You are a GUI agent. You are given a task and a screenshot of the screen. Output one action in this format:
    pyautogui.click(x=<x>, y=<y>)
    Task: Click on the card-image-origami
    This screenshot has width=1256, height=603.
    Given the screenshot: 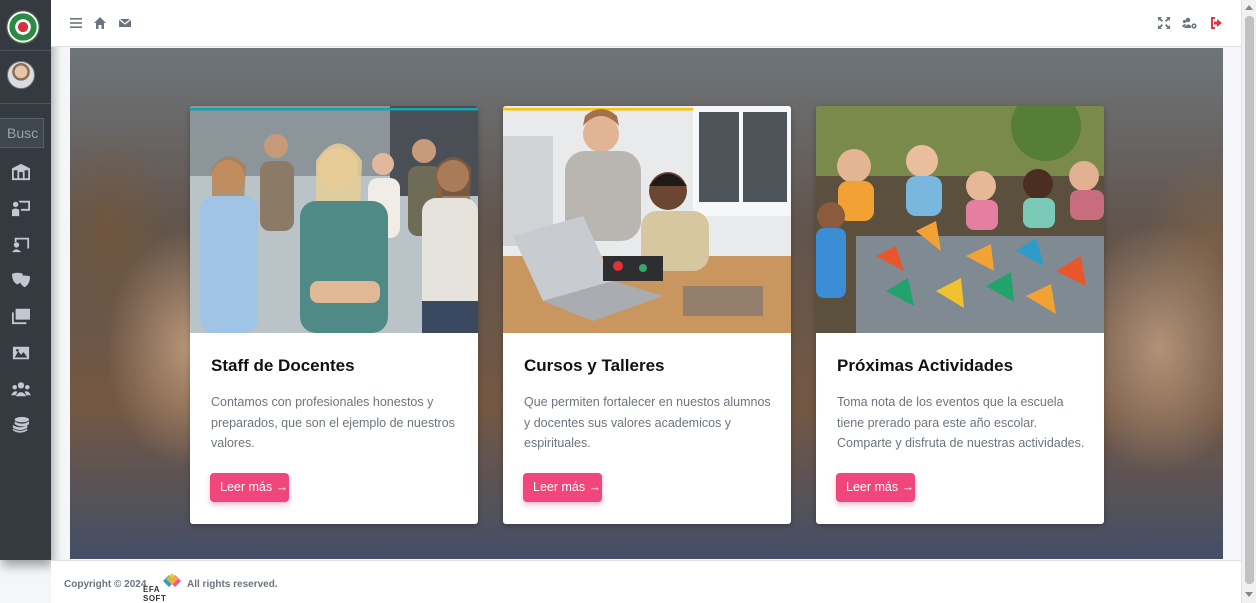 What is the action you would take?
    pyautogui.click(x=960, y=219)
    